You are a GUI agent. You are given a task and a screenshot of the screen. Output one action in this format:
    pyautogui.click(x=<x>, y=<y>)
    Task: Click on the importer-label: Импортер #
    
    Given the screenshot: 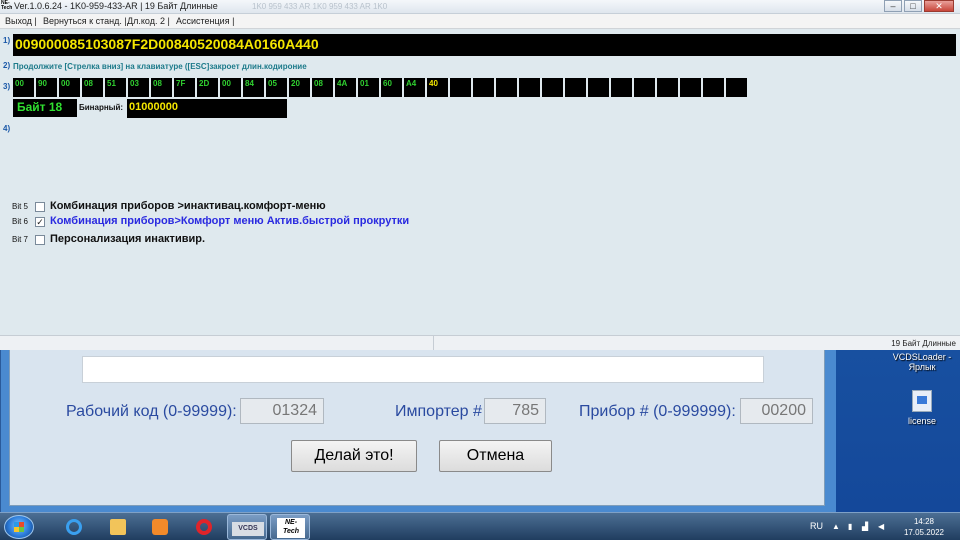 What is the action you would take?
    pyautogui.click(x=438, y=411)
    